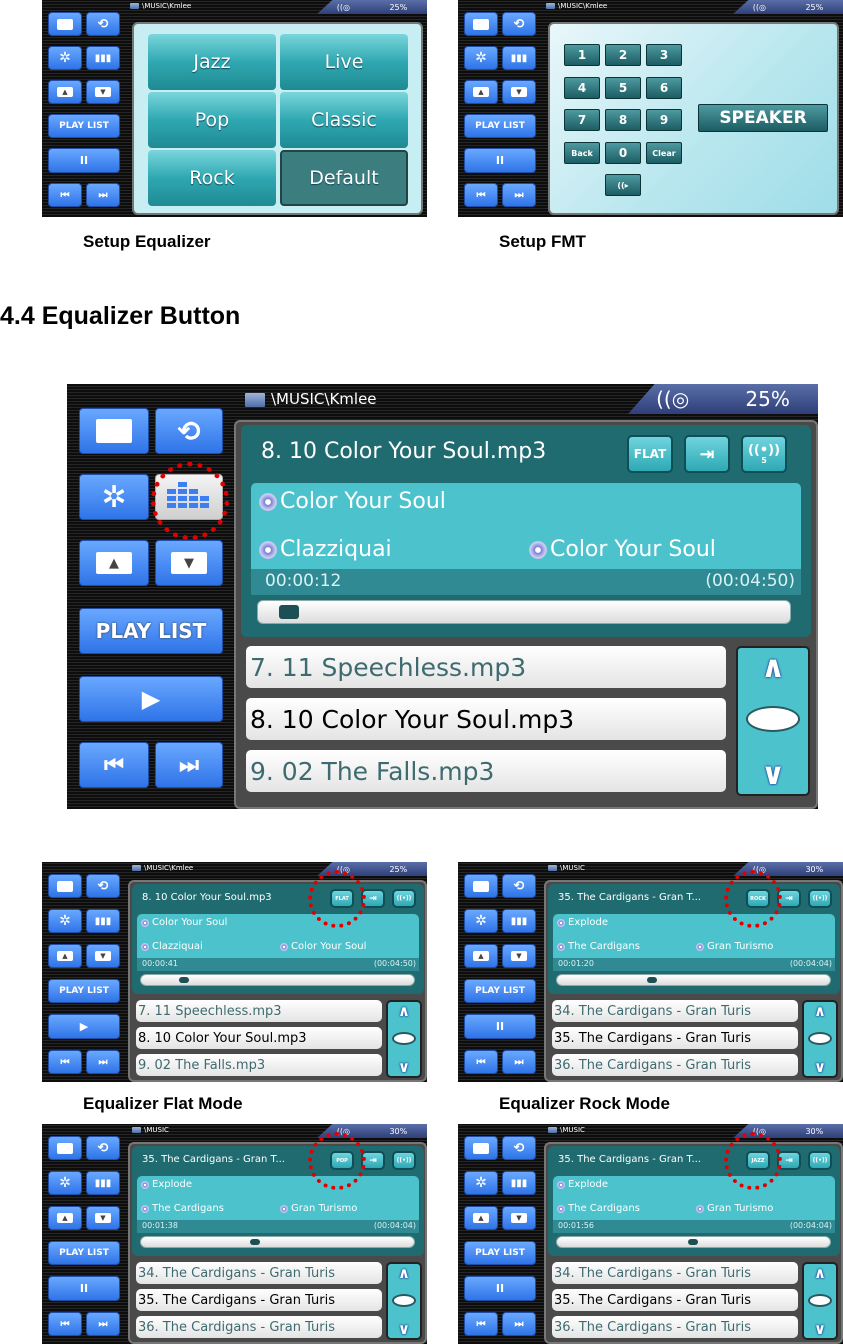  What do you see at coordinates (259, 1065) in the screenshot?
I see `playlist-item: 9. 02 The Falls.mp3` at bounding box center [259, 1065].